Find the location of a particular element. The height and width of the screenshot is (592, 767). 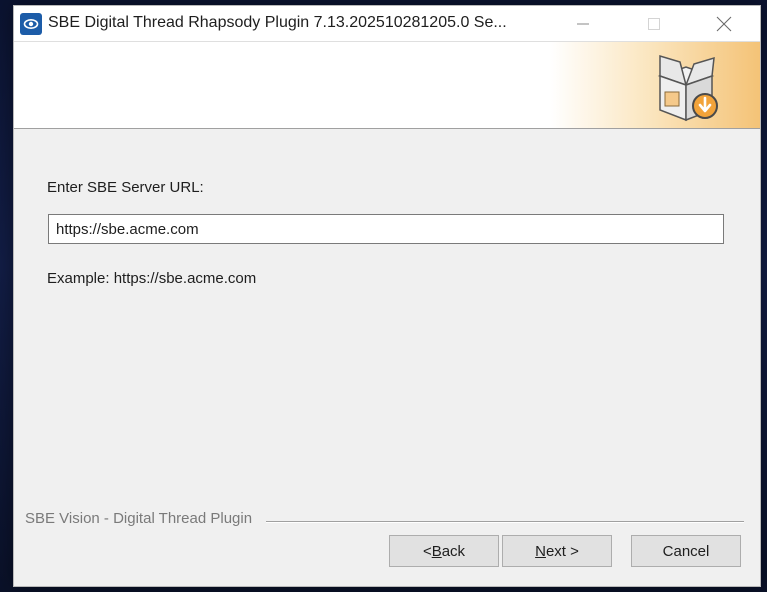

back-button-prefix: < is located at coordinates (427, 551).